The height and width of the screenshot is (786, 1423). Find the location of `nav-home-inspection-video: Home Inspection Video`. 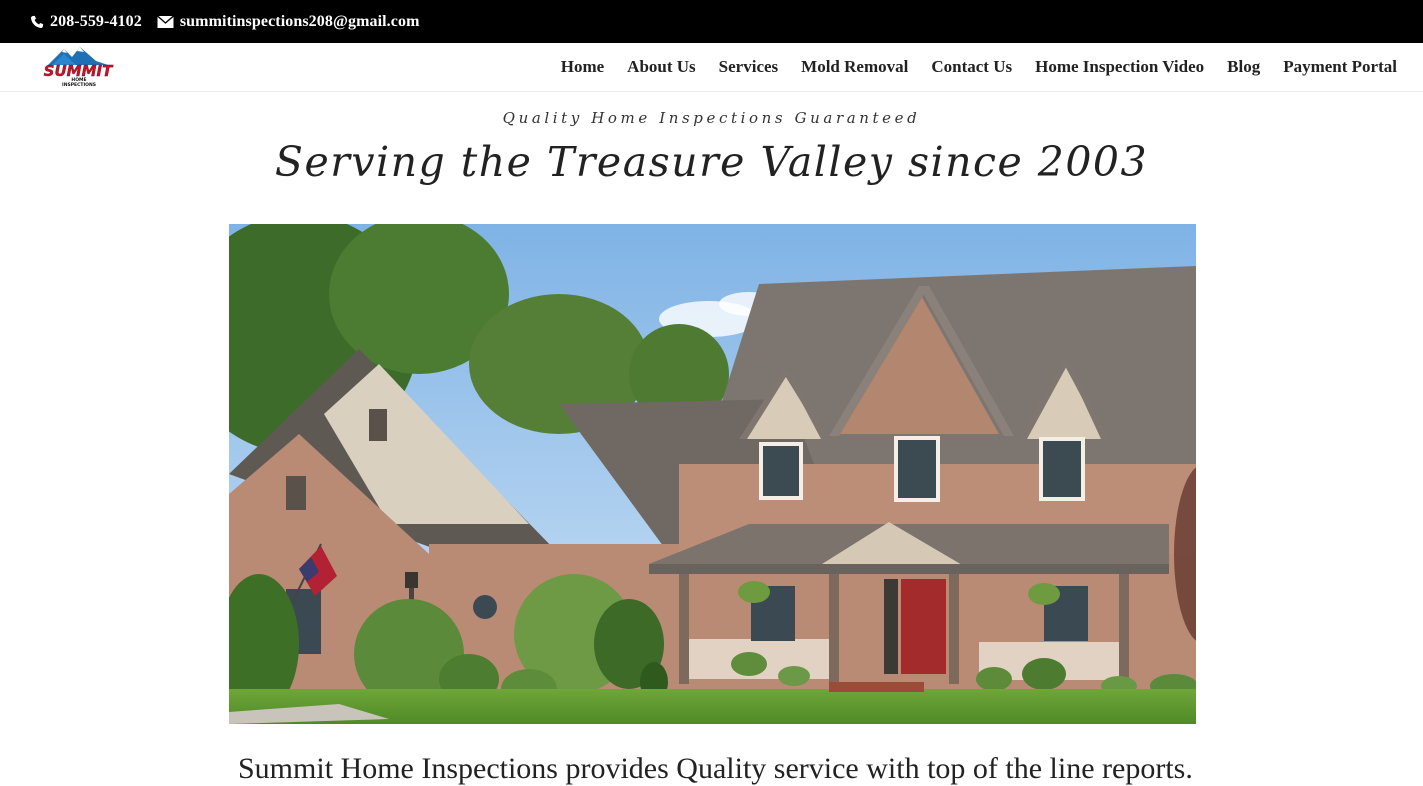

nav-home-inspection-video: Home Inspection Video is located at coordinates (1119, 67).